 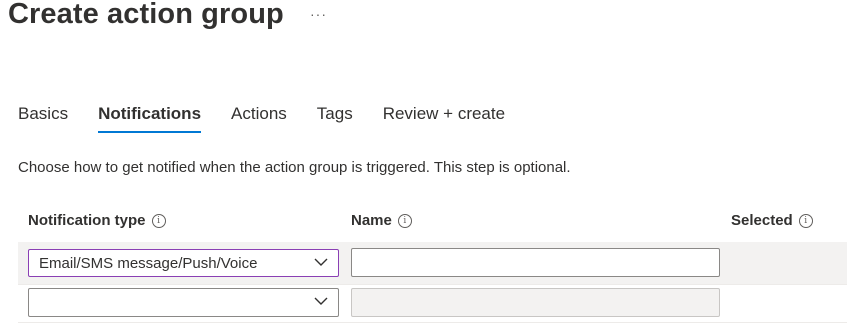 What do you see at coordinates (318, 14) in the screenshot?
I see `more-options-button: ···` at bounding box center [318, 14].